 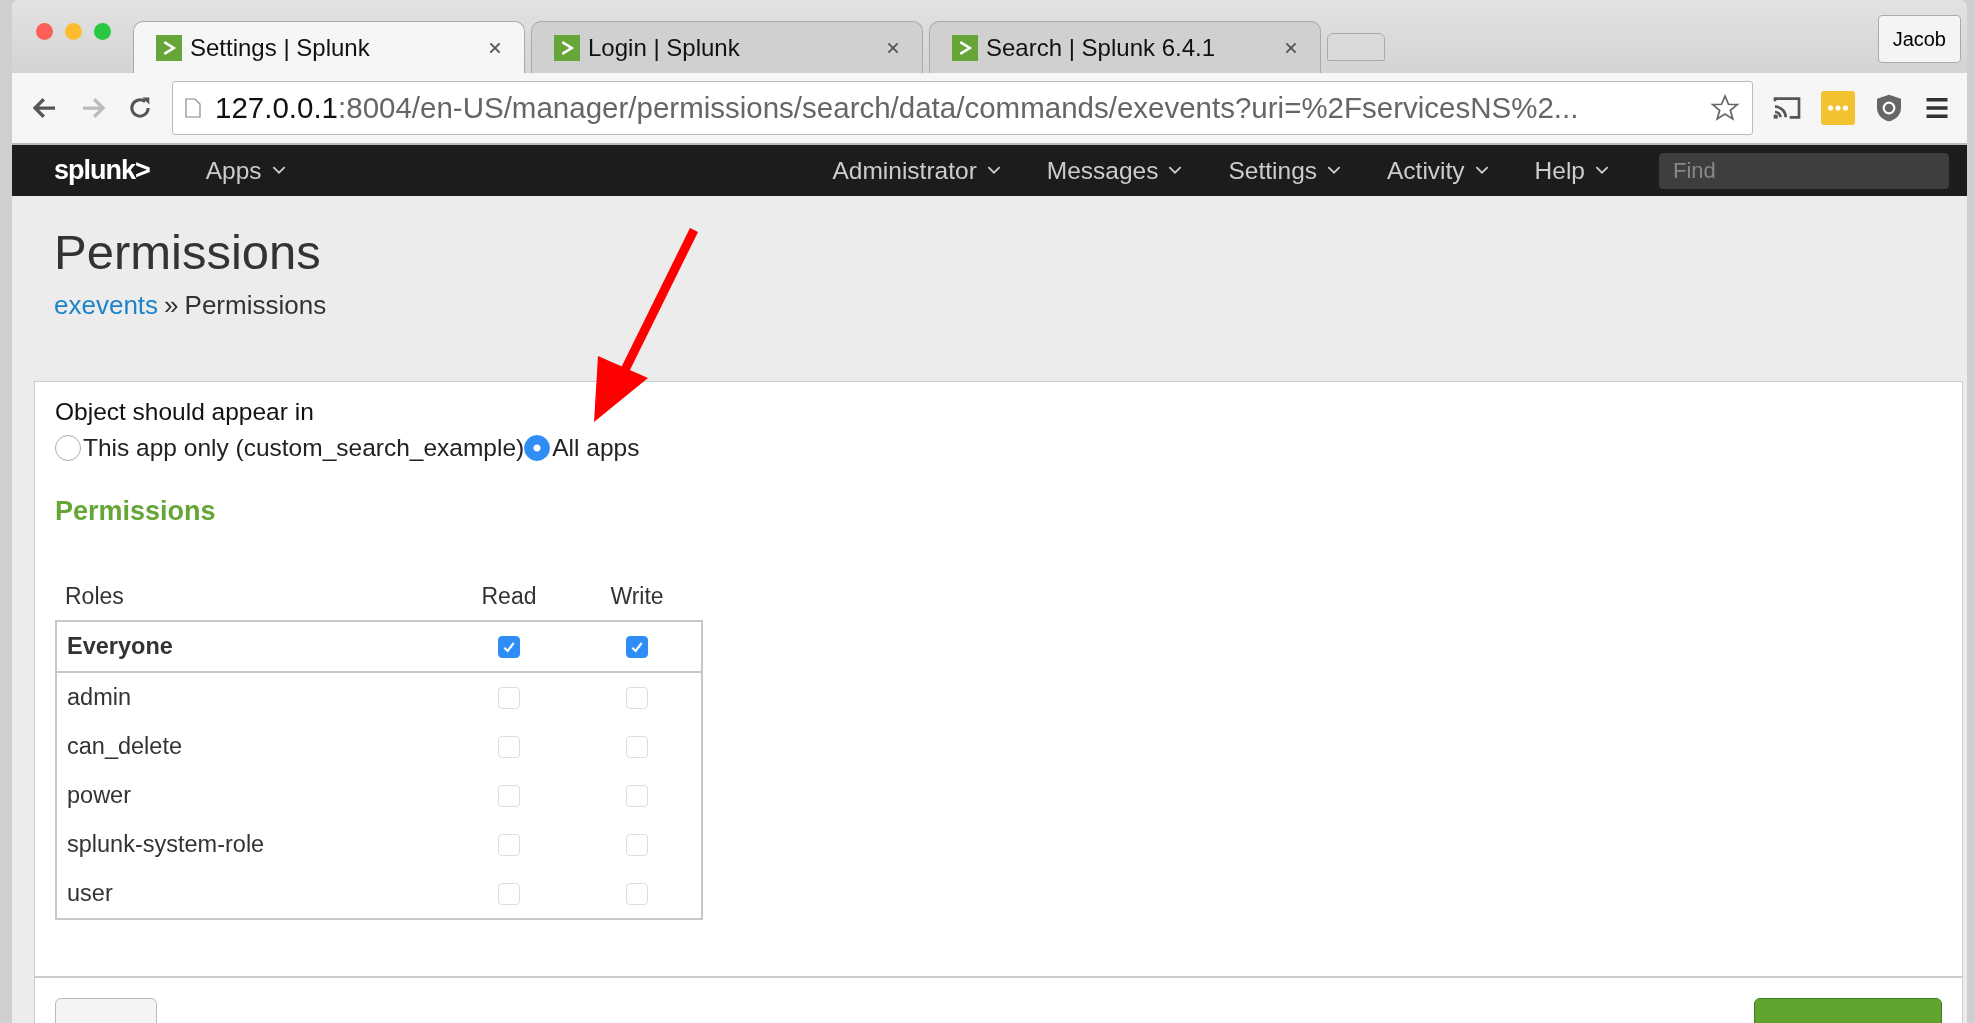 What do you see at coordinates (99, 697) in the screenshot?
I see `role-name: admin` at bounding box center [99, 697].